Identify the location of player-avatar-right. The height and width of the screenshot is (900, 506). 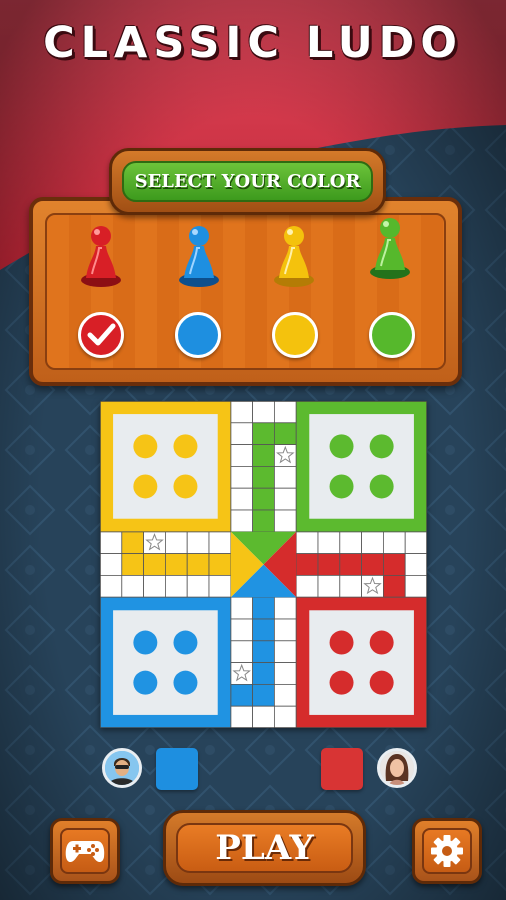
(397, 768).